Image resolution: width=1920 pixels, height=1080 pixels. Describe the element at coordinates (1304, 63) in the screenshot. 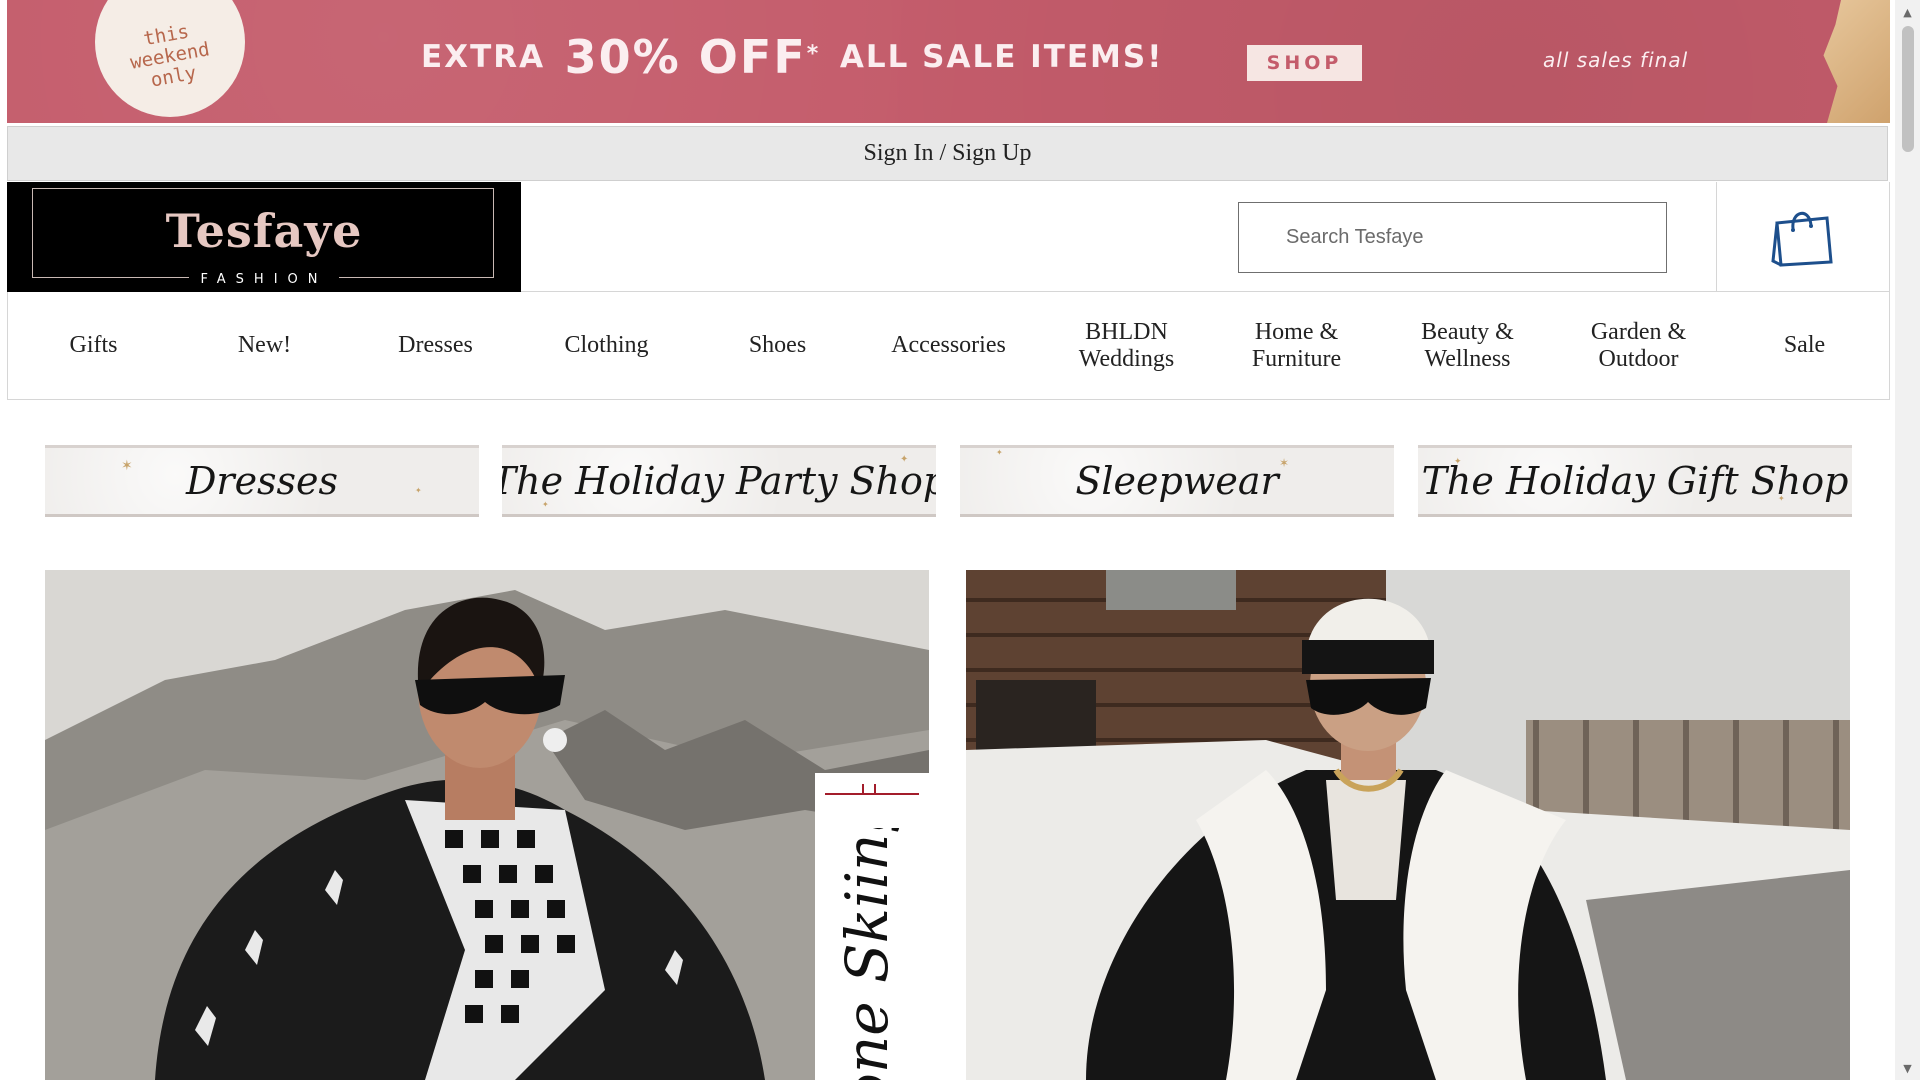

I see `shop-sale-button: SHOP` at that location.